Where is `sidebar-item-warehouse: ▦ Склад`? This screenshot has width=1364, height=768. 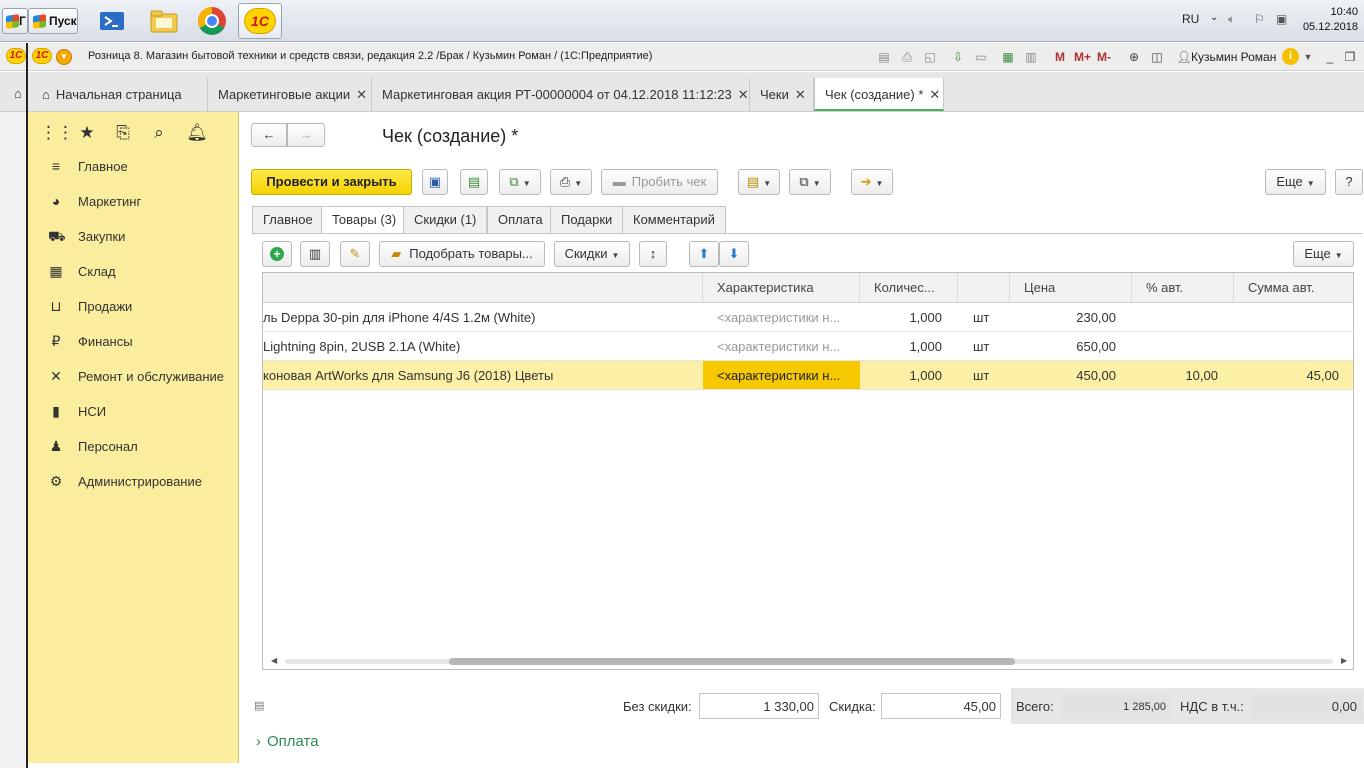 sidebar-item-warehouse: ▦ Склад is located at coordinates (133, 272).